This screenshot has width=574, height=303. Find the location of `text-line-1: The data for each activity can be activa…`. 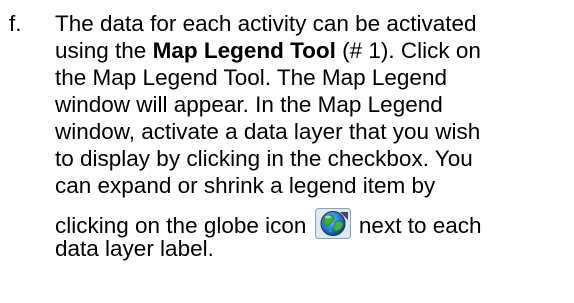

text-line-1: The data for each activity can be activa… is located at coordinates (266, 23).